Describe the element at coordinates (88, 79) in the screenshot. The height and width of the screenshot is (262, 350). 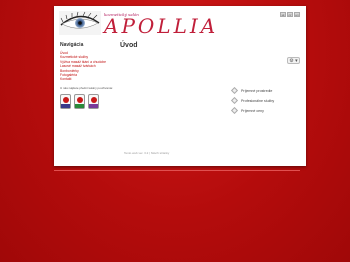
I see `nav-item-kontakt: Kontakt` at that location.